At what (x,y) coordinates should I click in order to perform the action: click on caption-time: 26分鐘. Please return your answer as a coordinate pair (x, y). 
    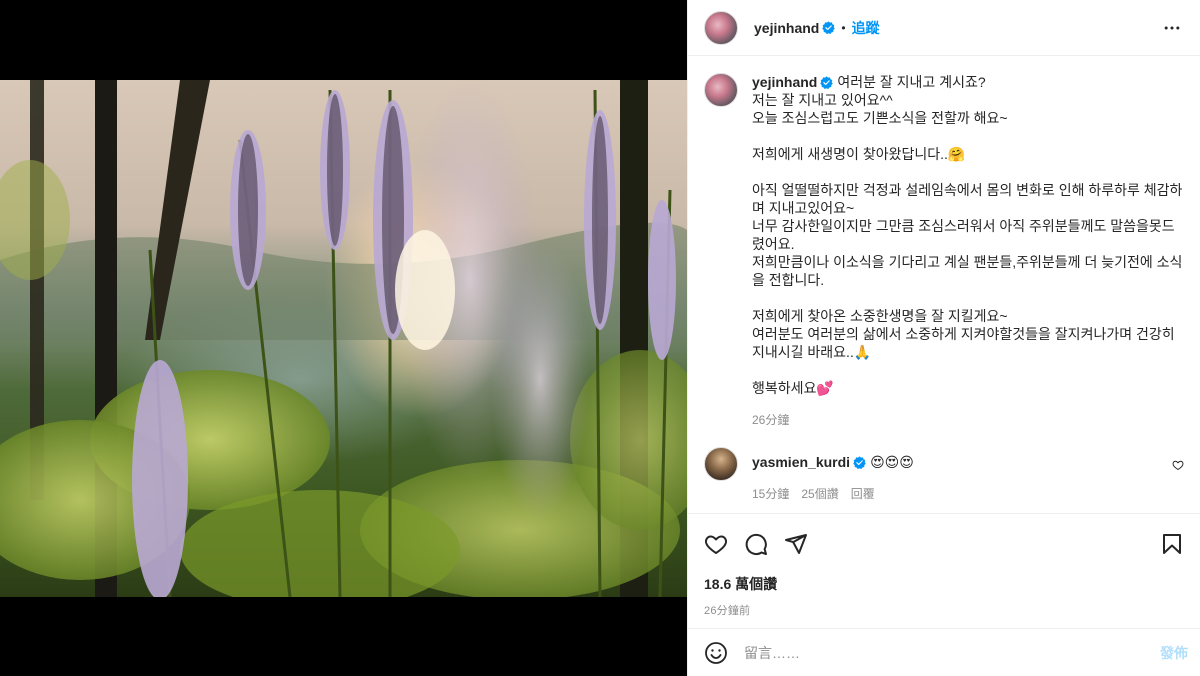
    Looking at the image, I should click on (968, 420).